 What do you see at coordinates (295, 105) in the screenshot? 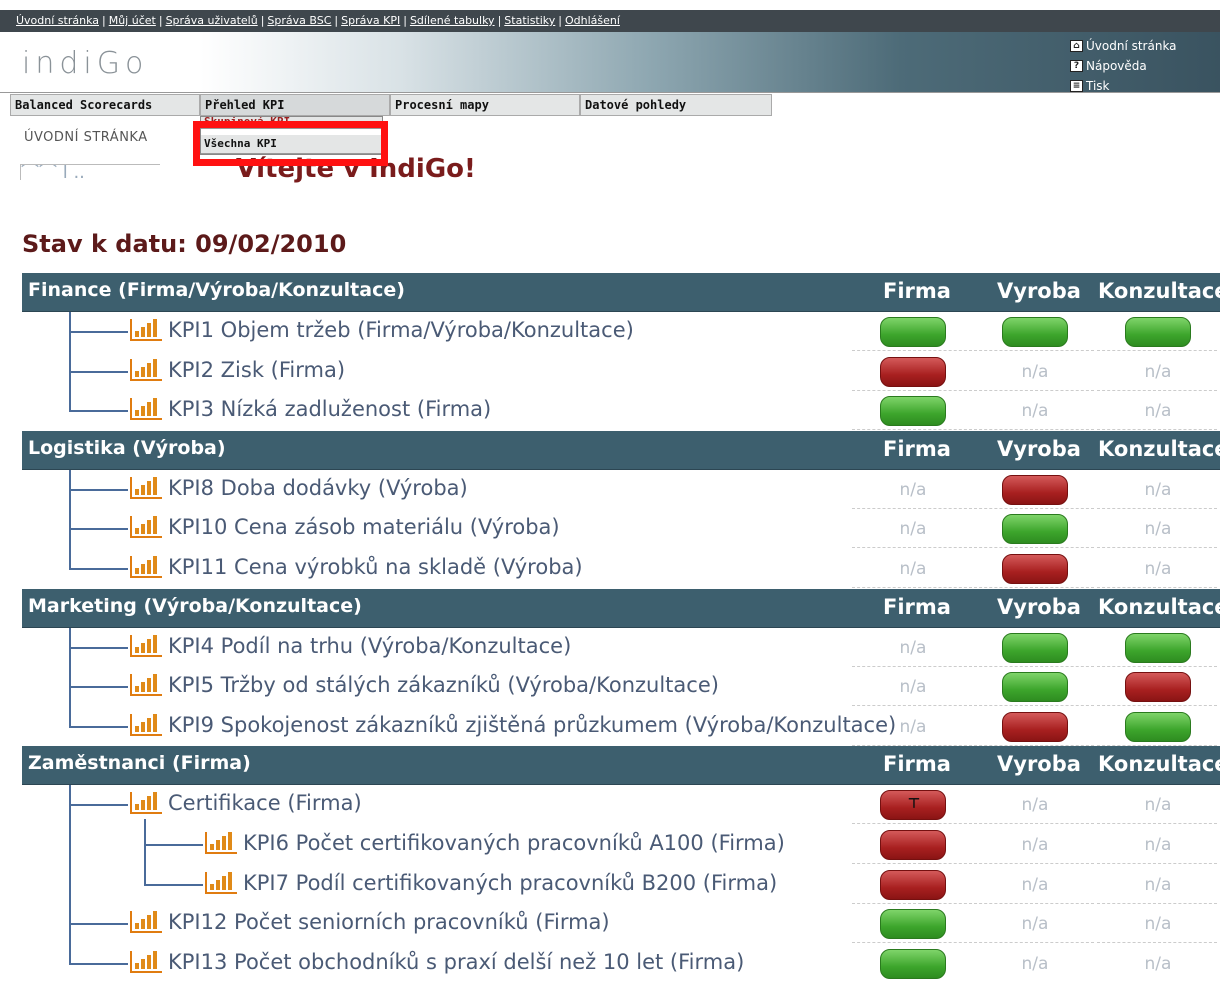
I see `nav-prehled-kpi: Přehled KPI` at bounding box center [295, 105].